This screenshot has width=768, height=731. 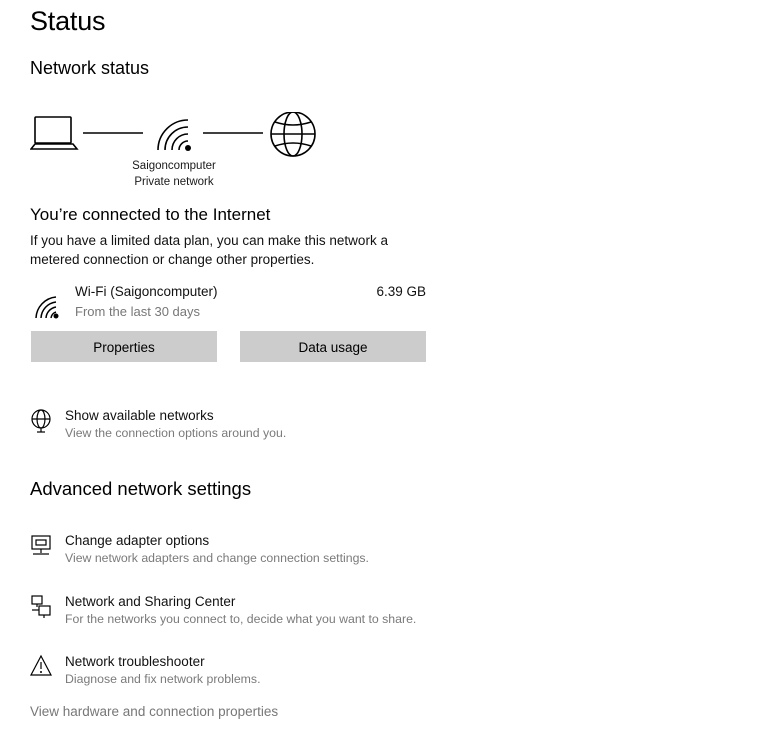 What do you see at coordinates (154, 711) in the screenshot?
I see `view-hardware-properties-link: View hardware and connection properties` at bounding box center [154, 711].